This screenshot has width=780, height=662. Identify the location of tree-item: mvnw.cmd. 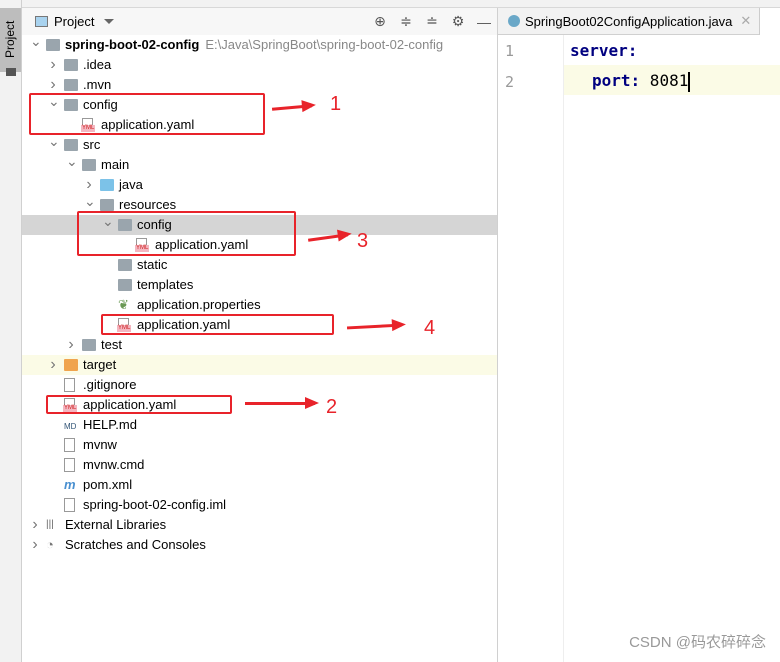
(259, 465).